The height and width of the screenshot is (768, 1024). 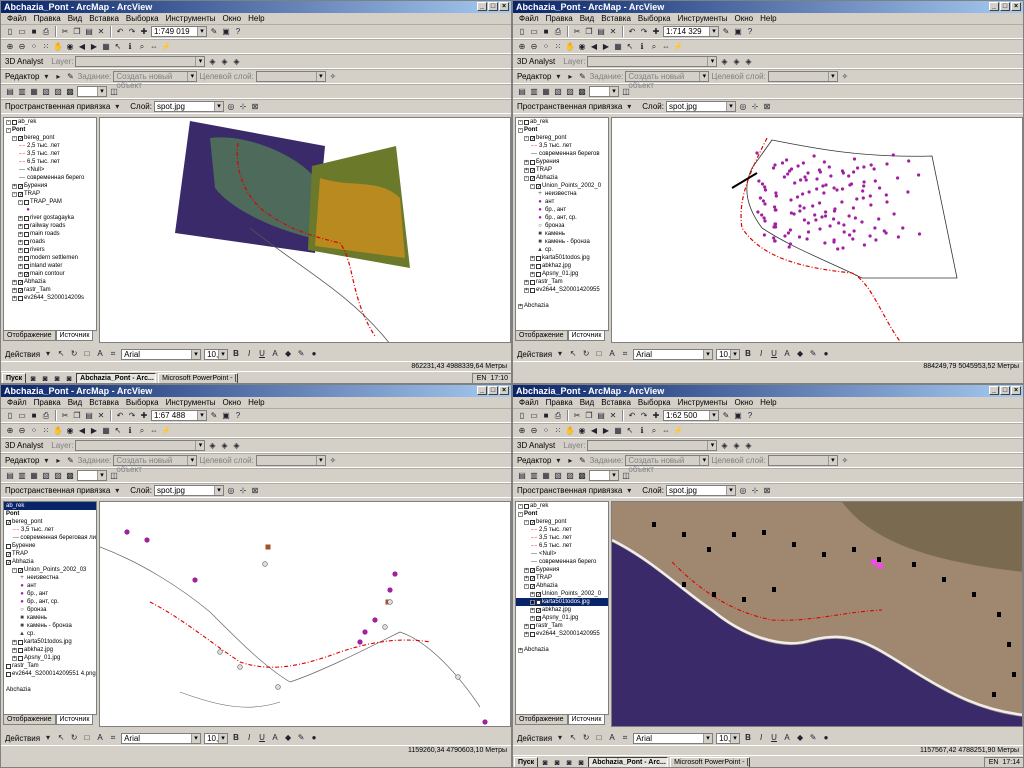 What do you see at coordinates (570, 431) in the screenshot?
I see `pan-icon: ✋` at bounding box center [570, 431].